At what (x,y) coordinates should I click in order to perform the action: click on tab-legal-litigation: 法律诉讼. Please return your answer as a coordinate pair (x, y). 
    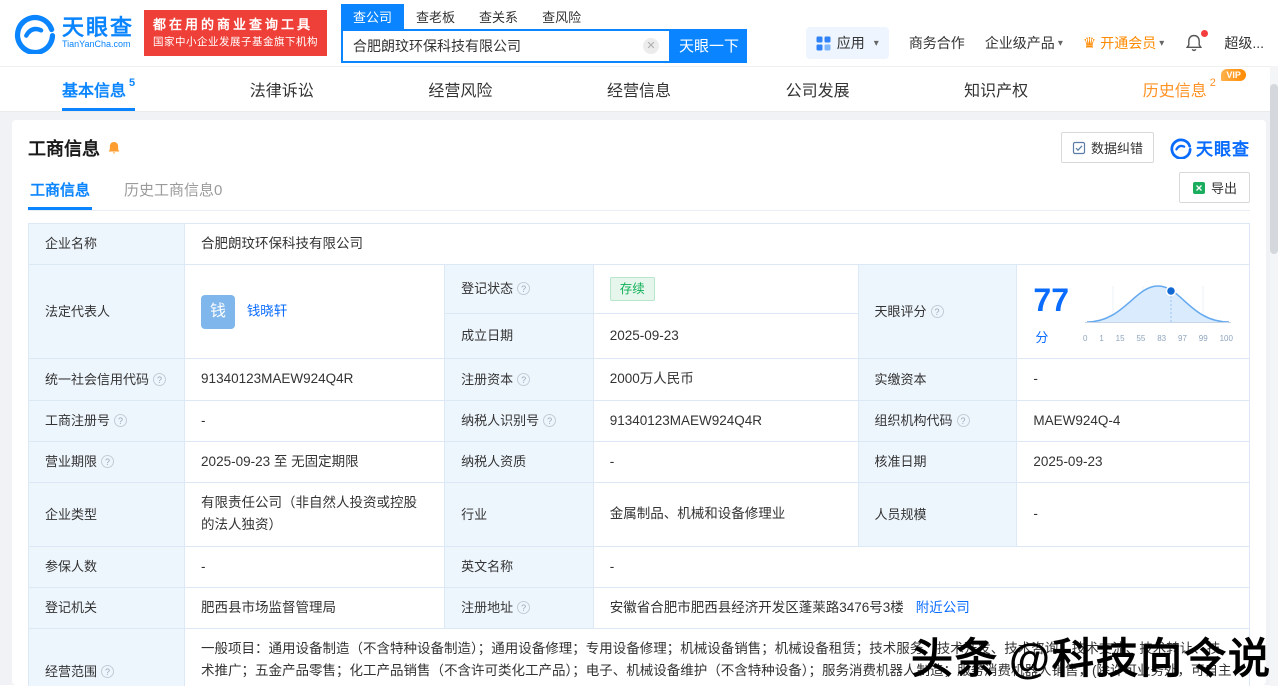
    Looking at the image, I should click on (282, 89).